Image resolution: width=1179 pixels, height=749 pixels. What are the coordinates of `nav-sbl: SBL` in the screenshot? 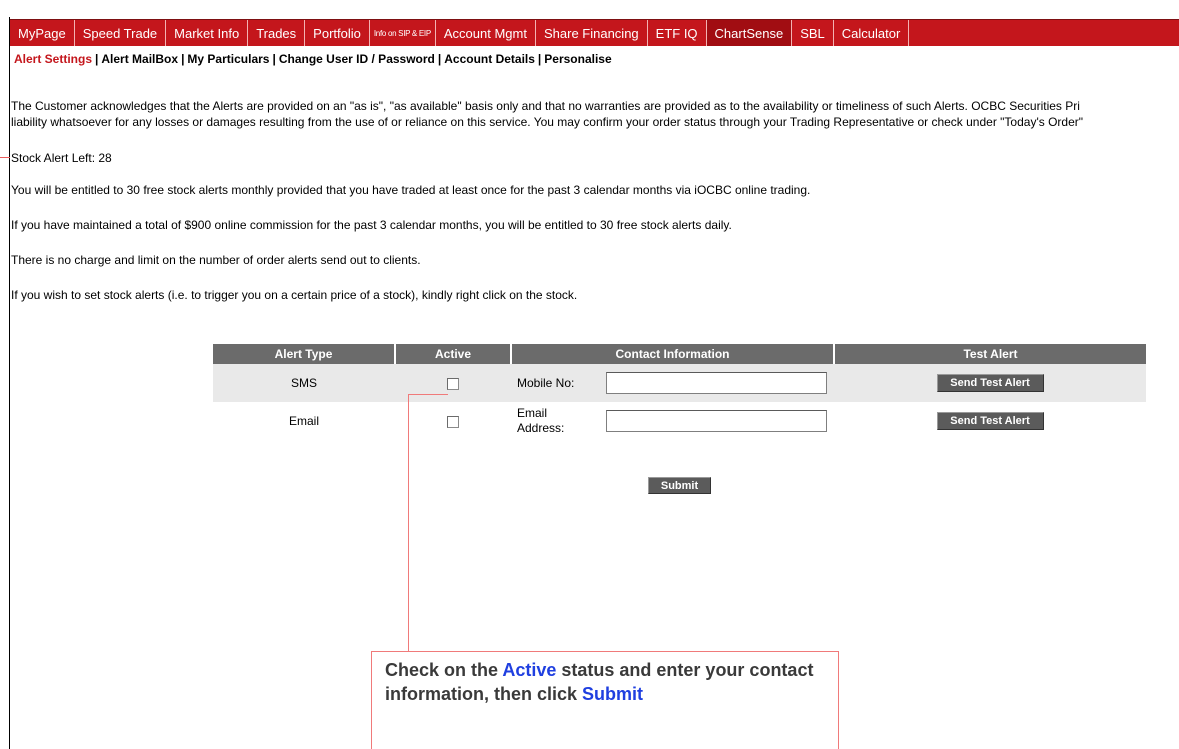 It's located at (813, 33).